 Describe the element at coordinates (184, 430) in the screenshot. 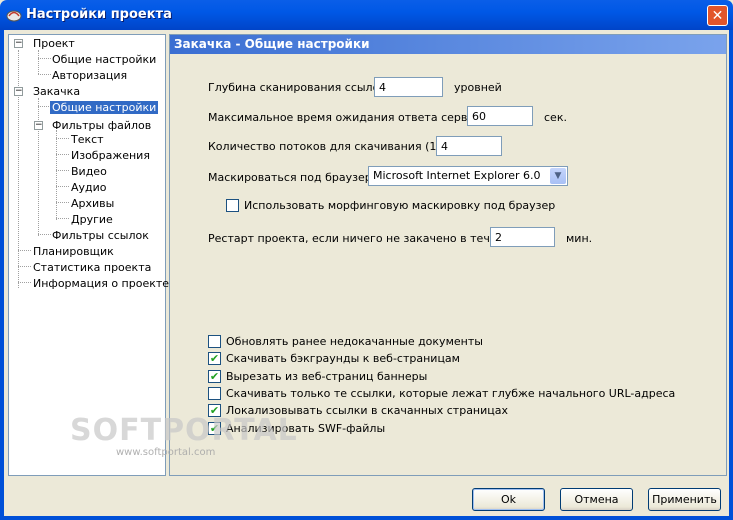

I see `watermark-logo: SOFTPORTAL` at that location.